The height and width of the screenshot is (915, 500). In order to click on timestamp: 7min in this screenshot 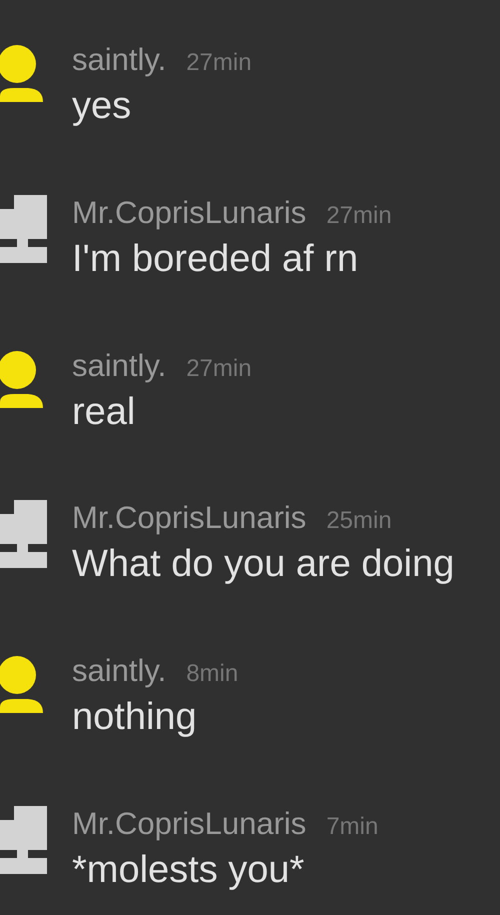, I will do `click(352, 827)`.